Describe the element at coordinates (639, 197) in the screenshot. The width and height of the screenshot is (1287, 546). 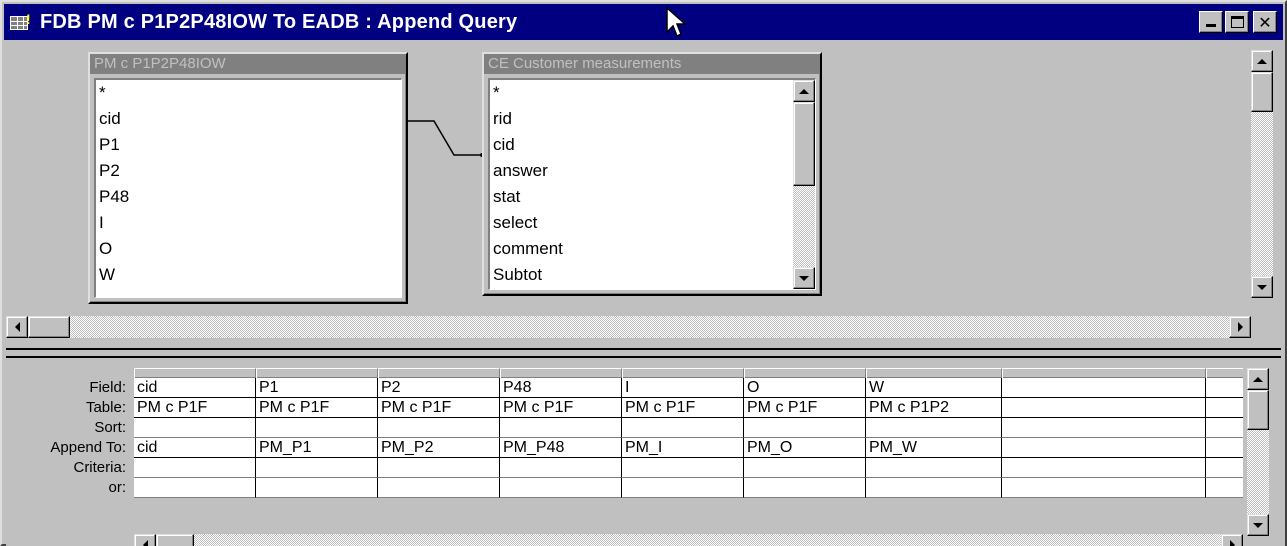
I see `field-item: stat` at that location.